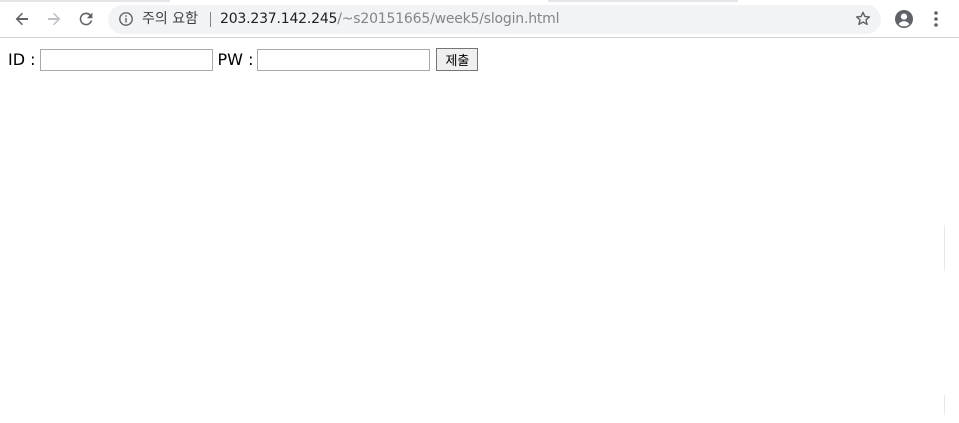 This screenshot has width=959, height=423. I want to click on id-input, so click(126, 59).